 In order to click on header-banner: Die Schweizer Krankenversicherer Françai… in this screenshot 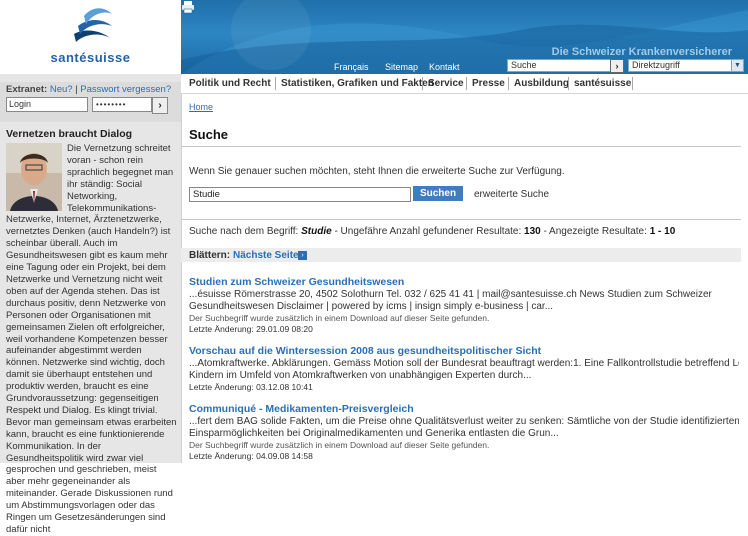, I will do `click(464, 37)`.